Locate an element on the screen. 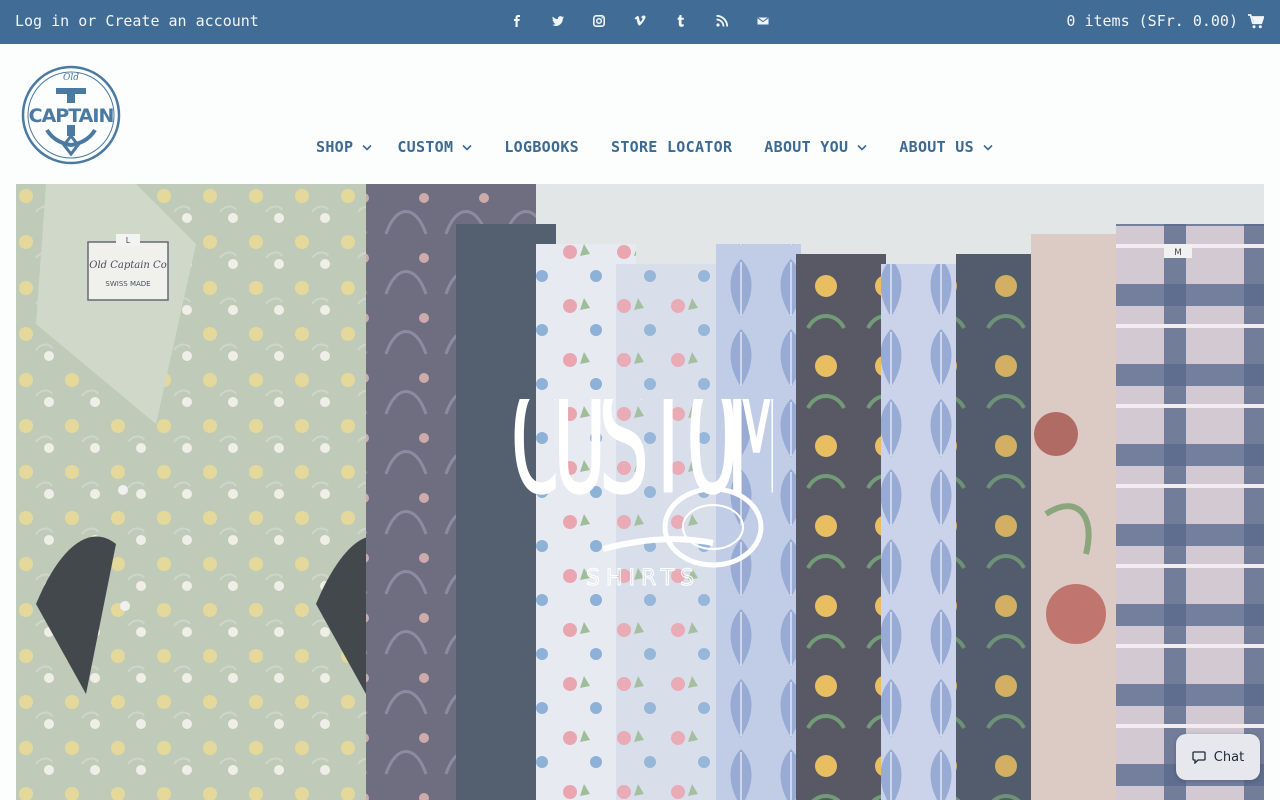 The image size is (1280, 800). nav-item-shop: SHOP is located at coordinates (344, 147).